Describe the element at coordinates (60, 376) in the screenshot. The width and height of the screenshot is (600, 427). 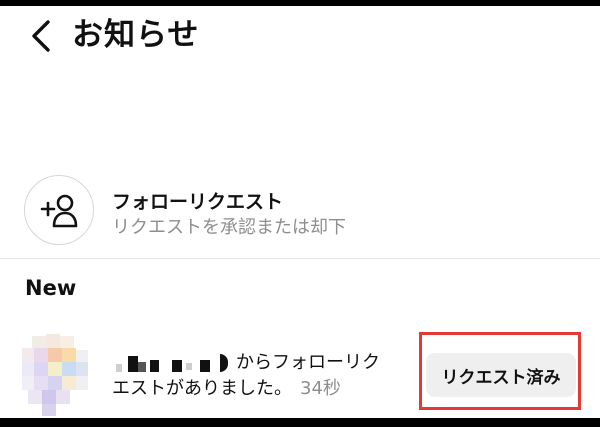
I see `avatar` at that location.